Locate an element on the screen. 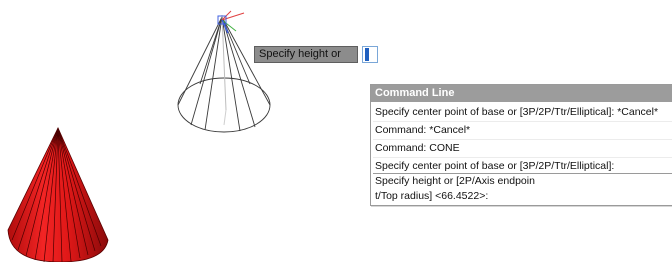 This screenshot has width=672, height=262. dynamic-input-prompt: Specify height or is located at coordinates (306, 54).